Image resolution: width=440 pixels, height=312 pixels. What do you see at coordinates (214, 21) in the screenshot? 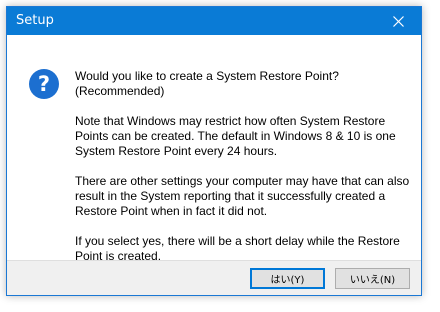
I see `title-bar: Setup` at bounding box center [214, 21].